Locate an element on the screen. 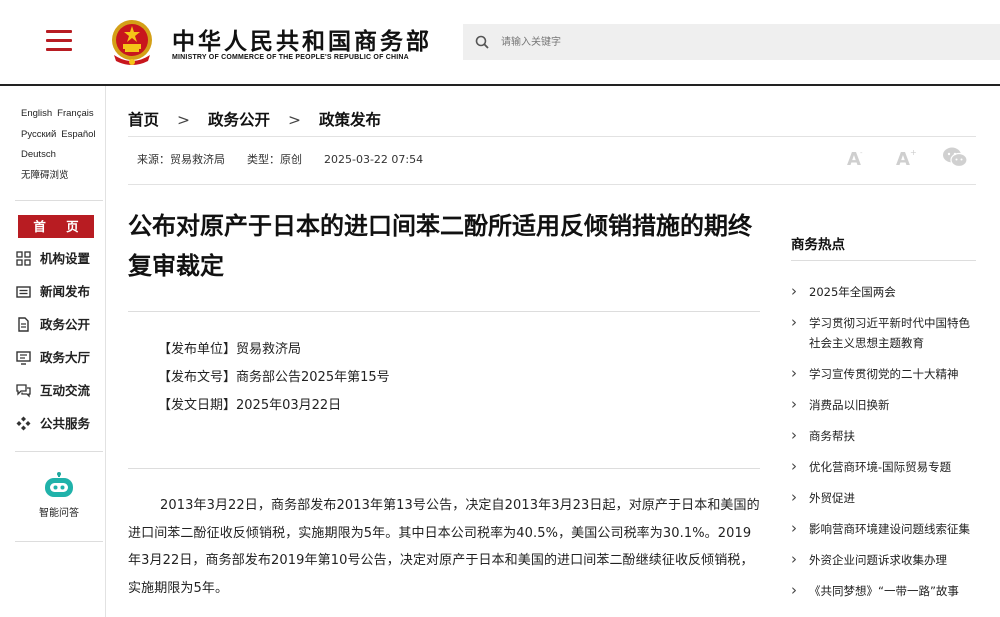  hot-topic-link: 学习宣传贯彻党的二十大精神 is located at coordinates (886, 373).